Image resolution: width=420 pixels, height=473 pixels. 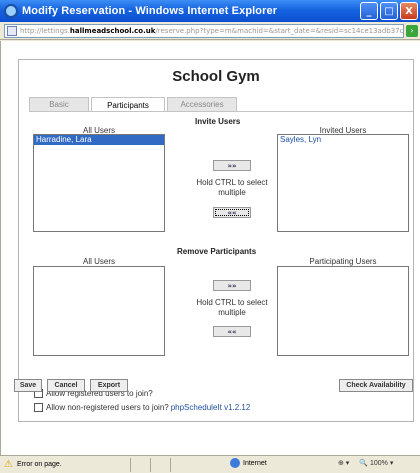 What do you see at coordinates (12, 31) in the screenshot?
I see `page-icon` at bounding box center [12, 31].